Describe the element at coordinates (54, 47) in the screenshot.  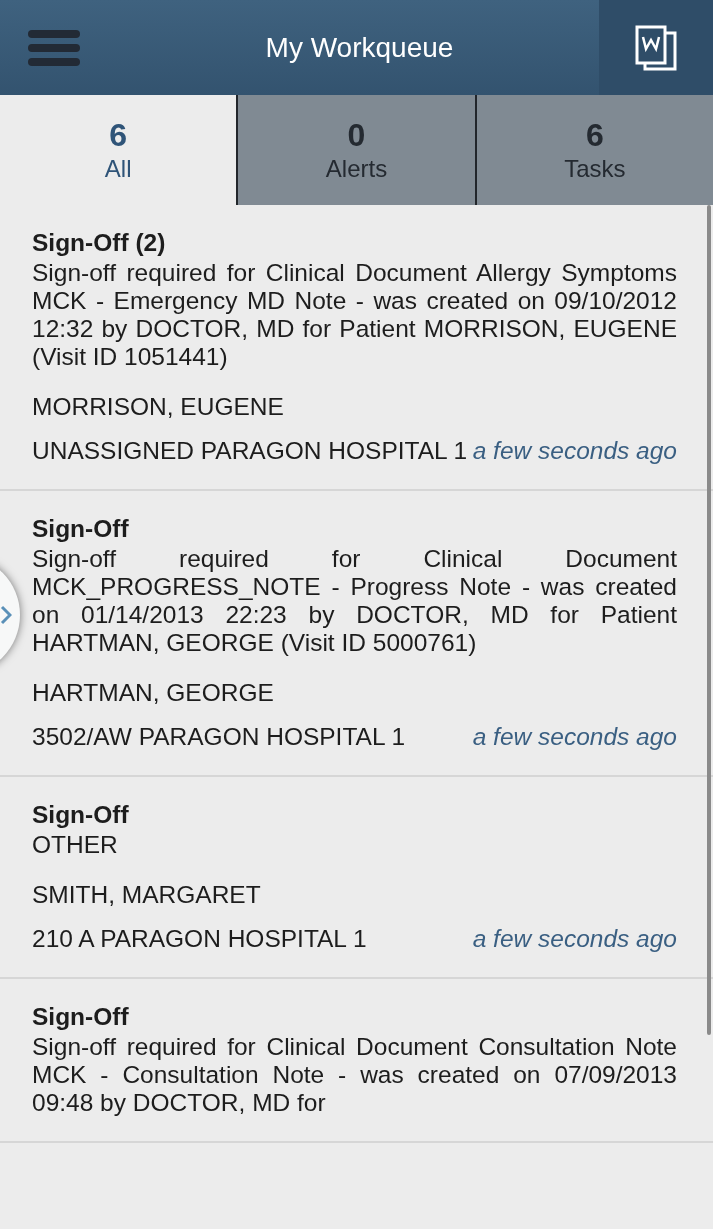
I see `menu-icon` at that location.